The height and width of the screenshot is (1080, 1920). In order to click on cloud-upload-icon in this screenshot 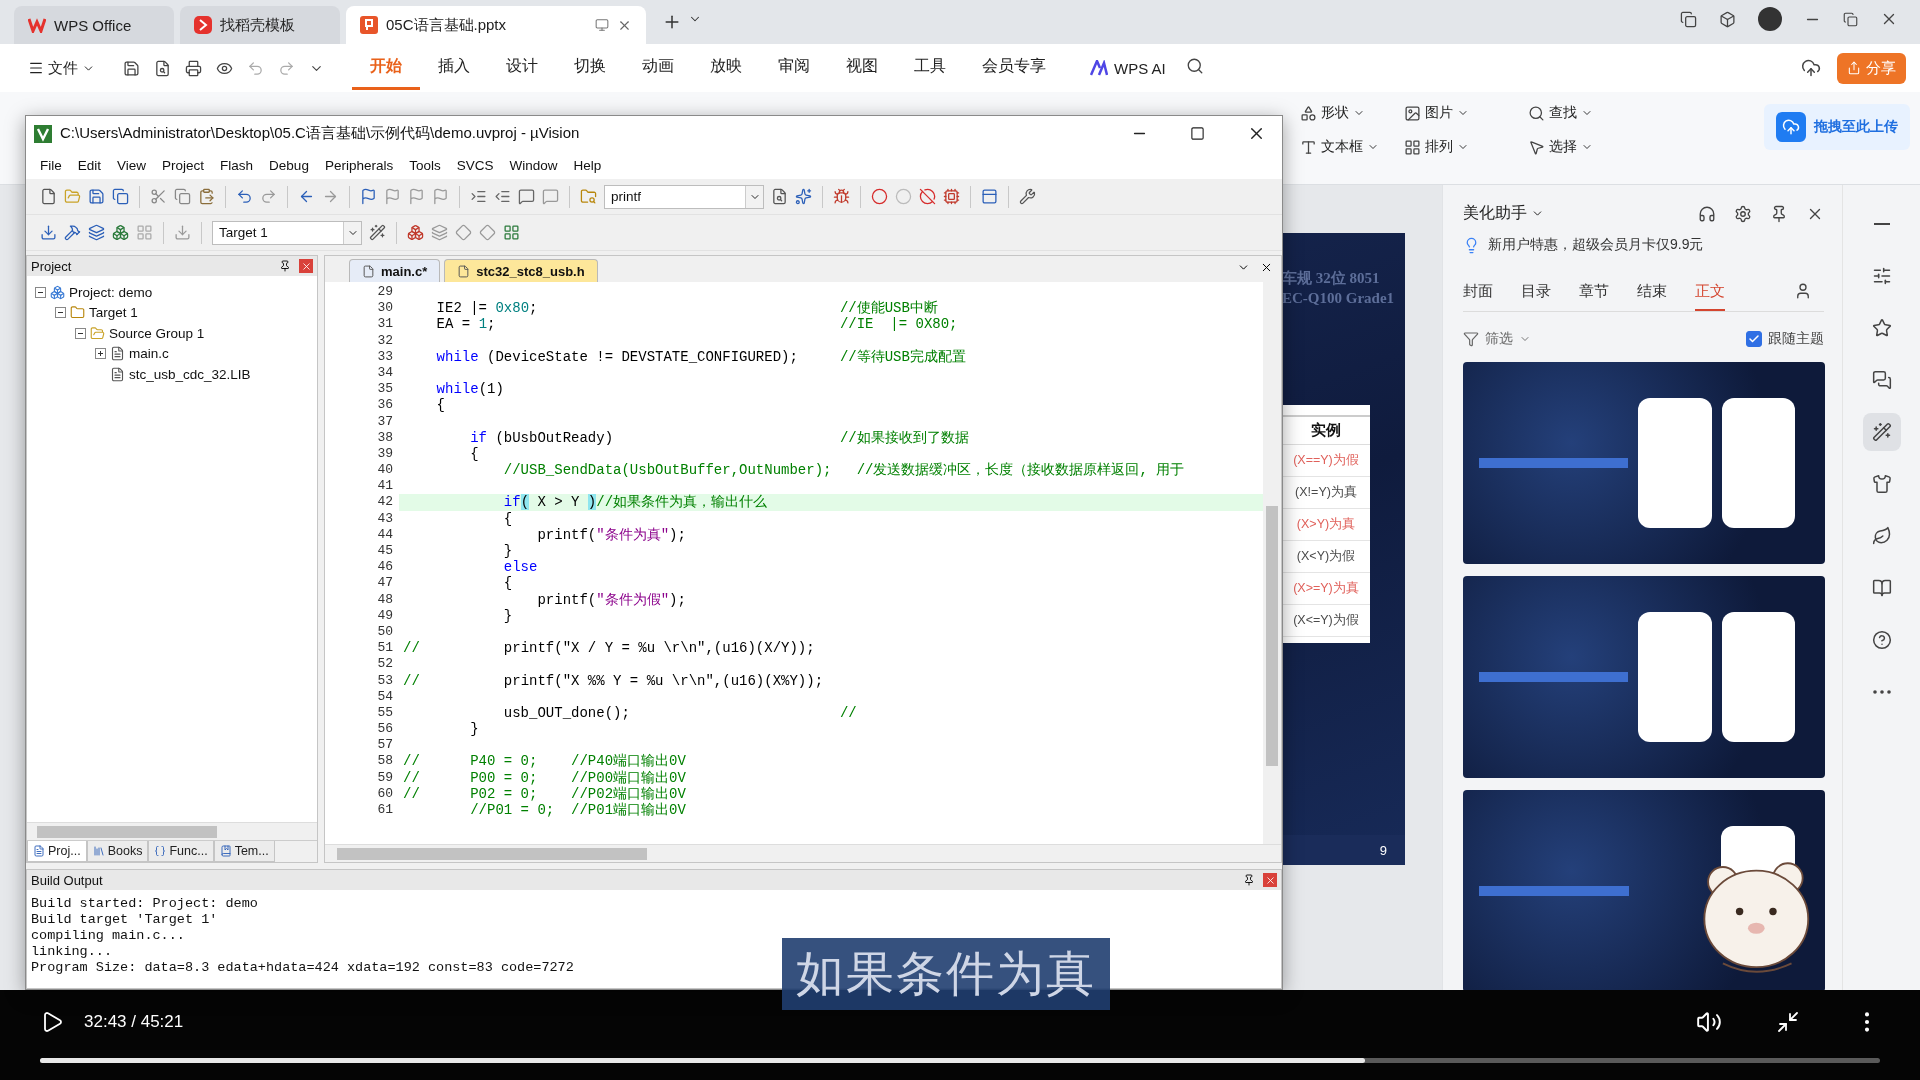, I will do `click(1811, 68)`.